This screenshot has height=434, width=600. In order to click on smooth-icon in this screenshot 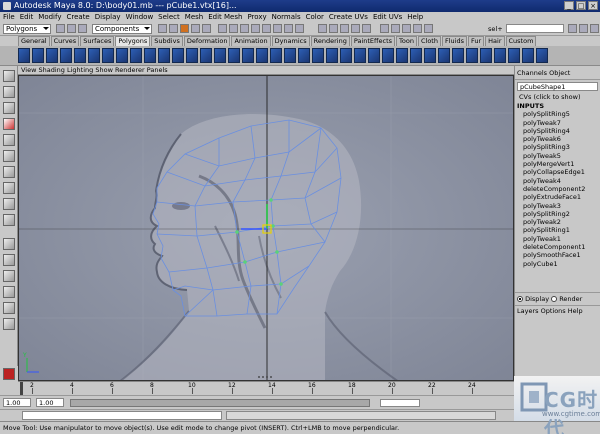, I will do `click(290, 55)`.